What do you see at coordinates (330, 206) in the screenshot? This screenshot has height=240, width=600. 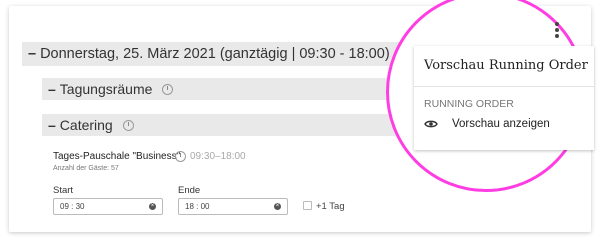 I see `plus-one-day-label: +1 Tag` at bounding box center [330, 206].